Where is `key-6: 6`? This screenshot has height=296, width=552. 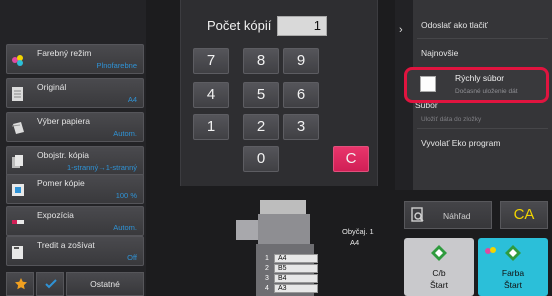
key-6: 6 is located at coordinates (301, 95).